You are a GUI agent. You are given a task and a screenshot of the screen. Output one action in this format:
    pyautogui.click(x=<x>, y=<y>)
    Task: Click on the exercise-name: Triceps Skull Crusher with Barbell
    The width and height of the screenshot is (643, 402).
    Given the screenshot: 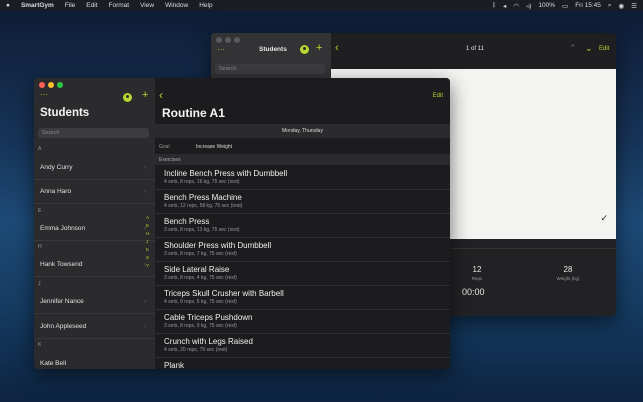 What is the action you would take?
    pyautogui.click(x=224, y=293)
    